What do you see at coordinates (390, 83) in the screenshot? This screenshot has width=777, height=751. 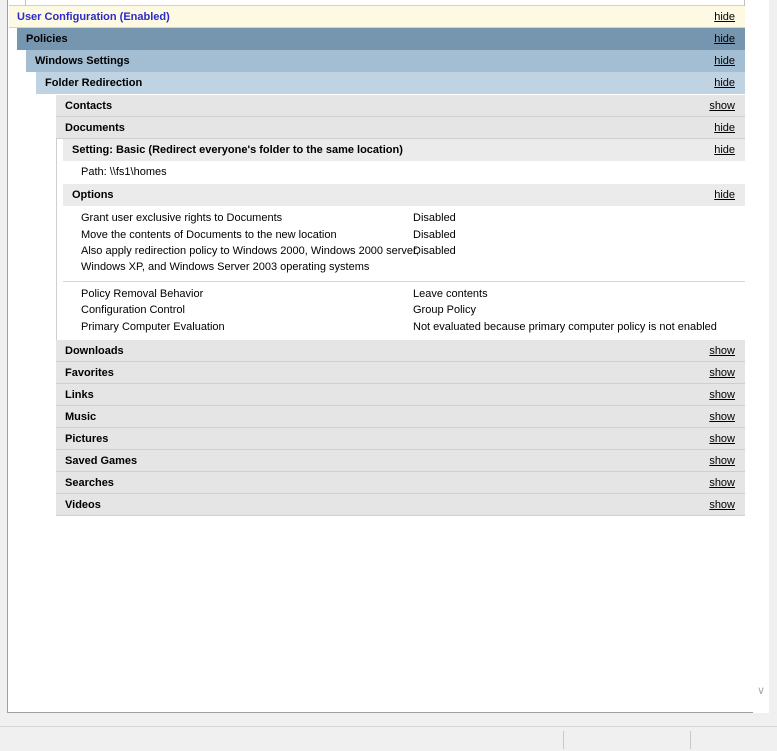 I see `folder-redirection-header: Folder Redirection hide` at bounding box center [390, 83].